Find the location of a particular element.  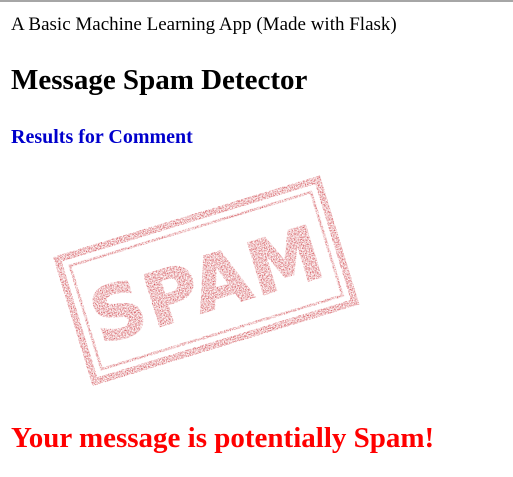

page-title: Message Spam Detector is located at coordinates (159, 80).